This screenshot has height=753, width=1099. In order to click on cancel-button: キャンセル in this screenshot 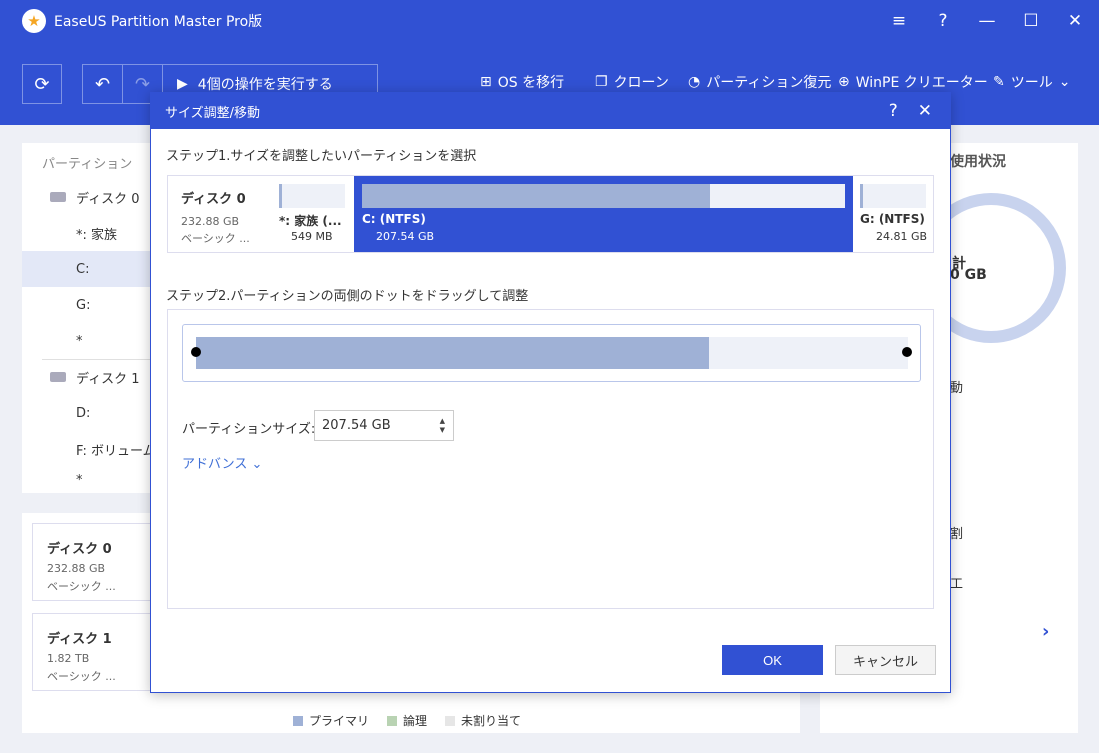, I will do `click(885, 660)`.